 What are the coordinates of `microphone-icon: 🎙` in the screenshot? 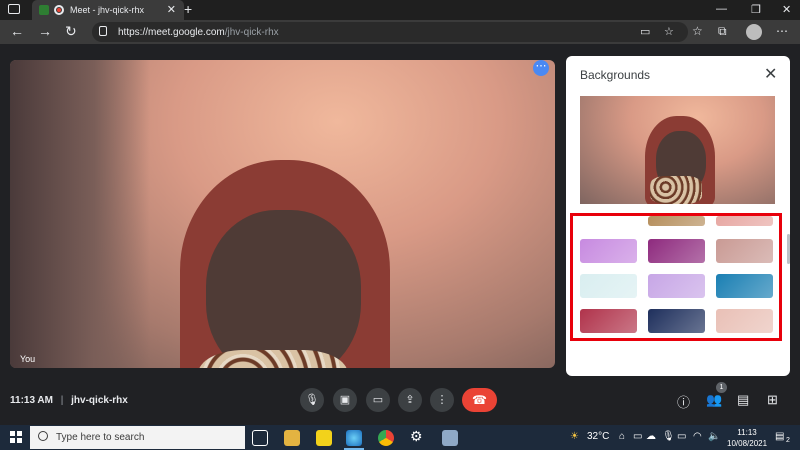 It's located at (312, 400).